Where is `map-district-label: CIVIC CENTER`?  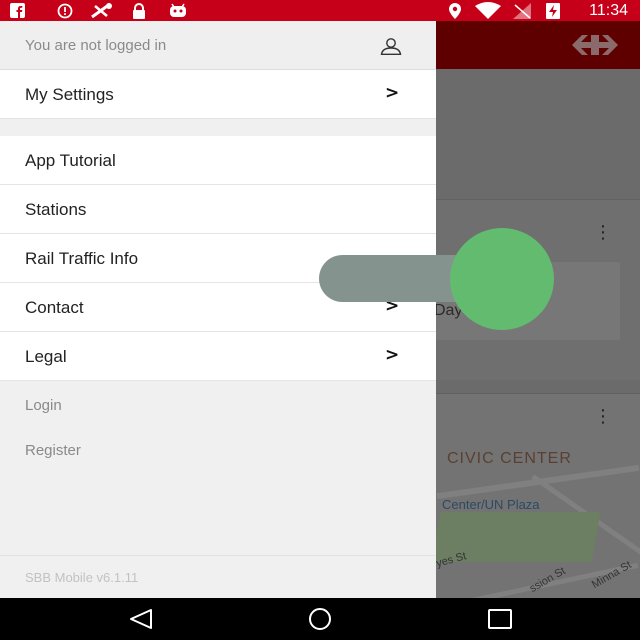 map-district-label: CIVIC CENTER is located at coordinates (509, 458).